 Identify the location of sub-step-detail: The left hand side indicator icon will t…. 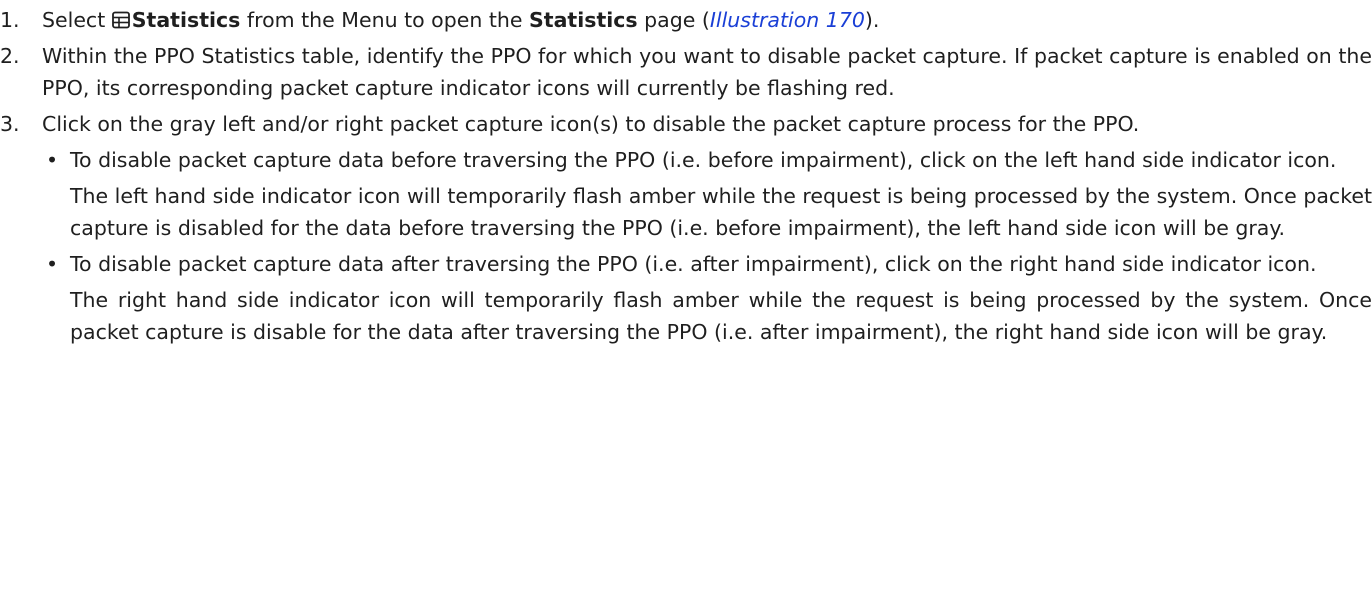
(721, 212).